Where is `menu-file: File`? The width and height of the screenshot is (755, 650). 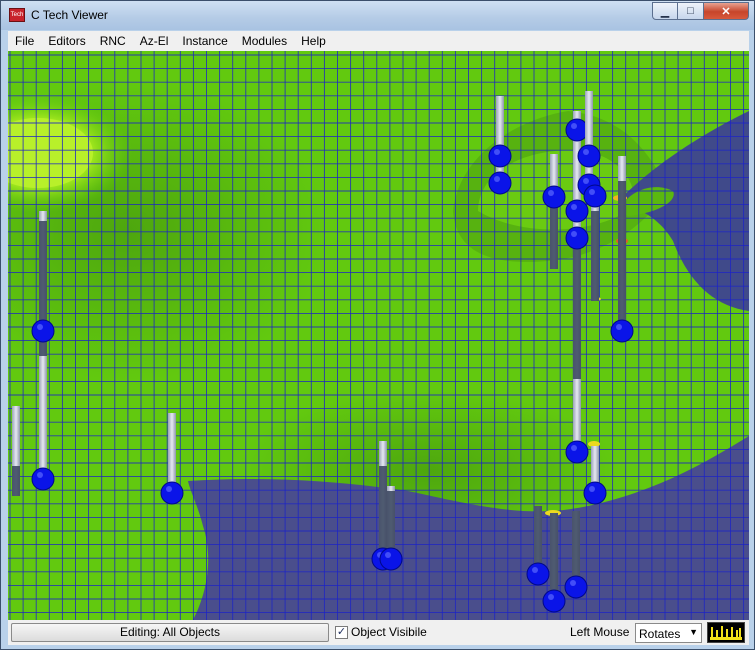
menu-file: File is located at coordinates (24, 41).